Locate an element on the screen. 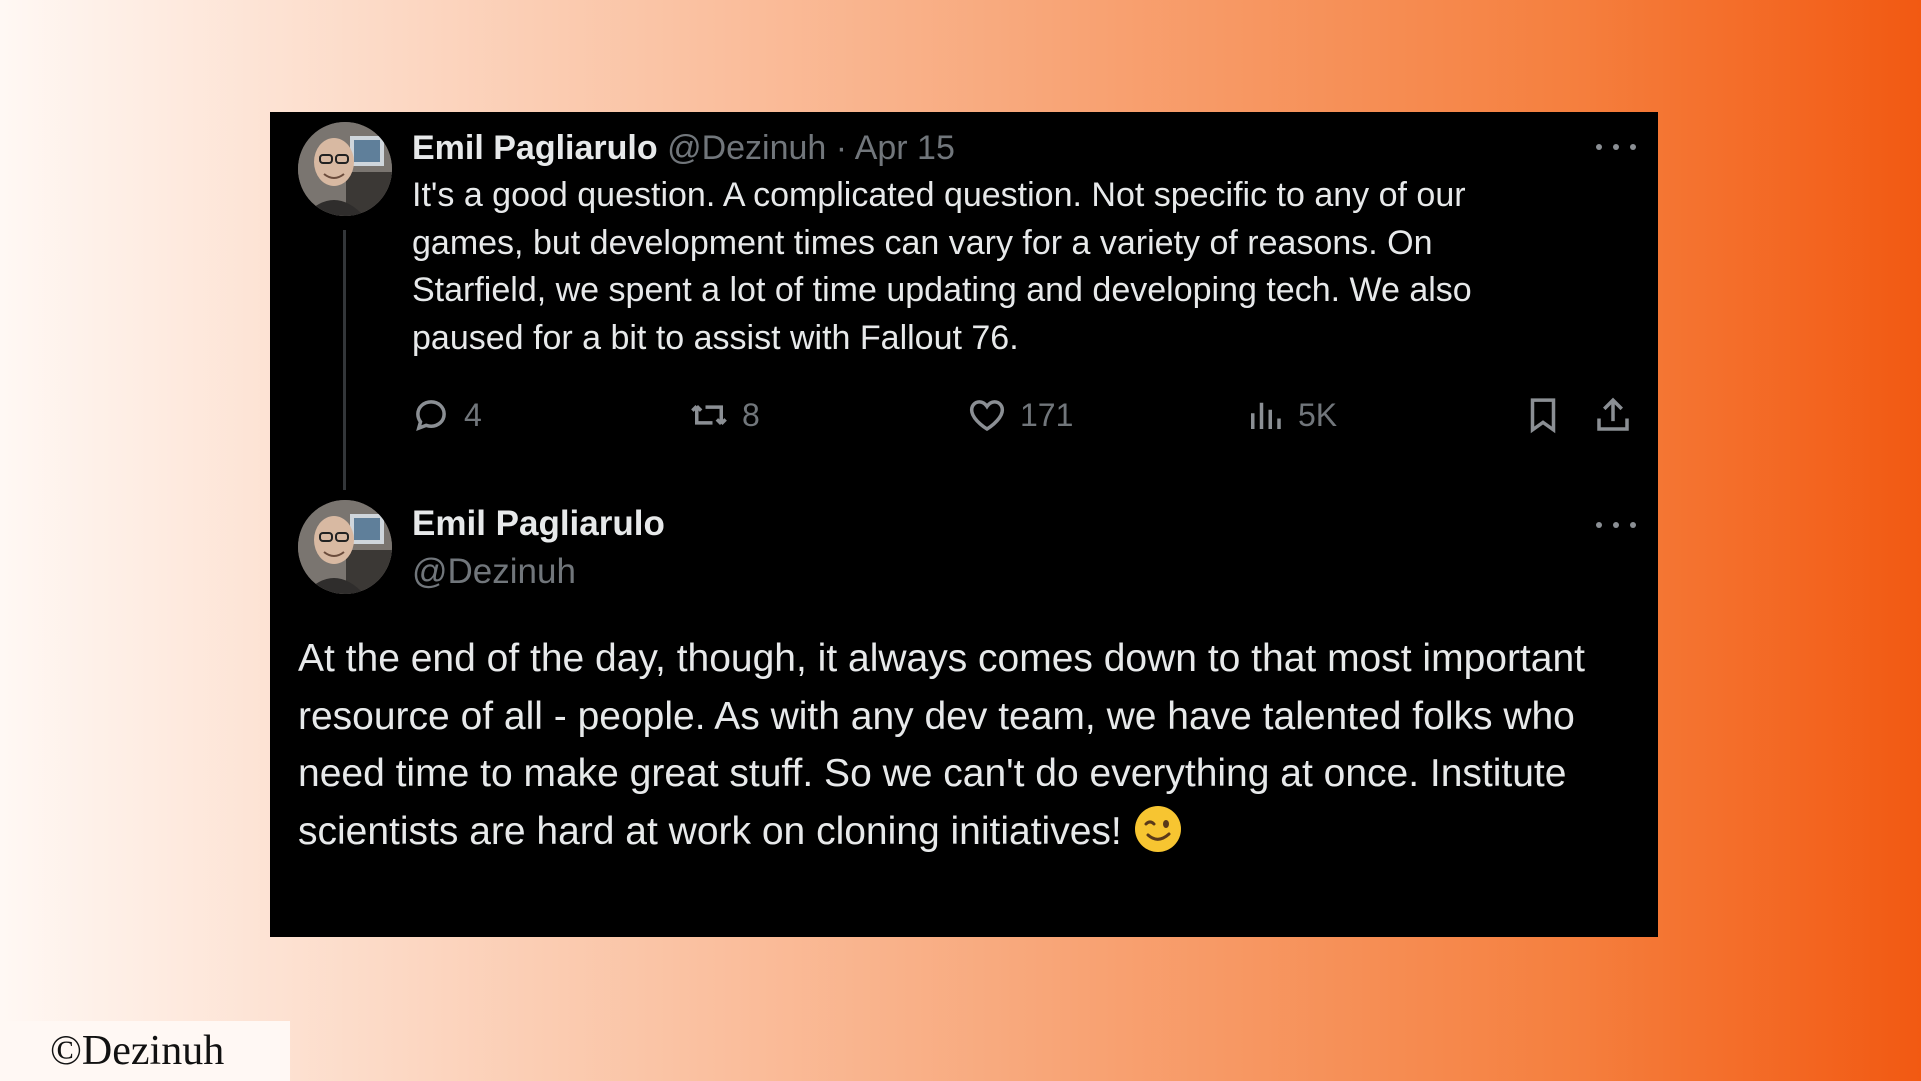  copyright-watermark: ©Dezinuh is located at coordinates (145, 1051).